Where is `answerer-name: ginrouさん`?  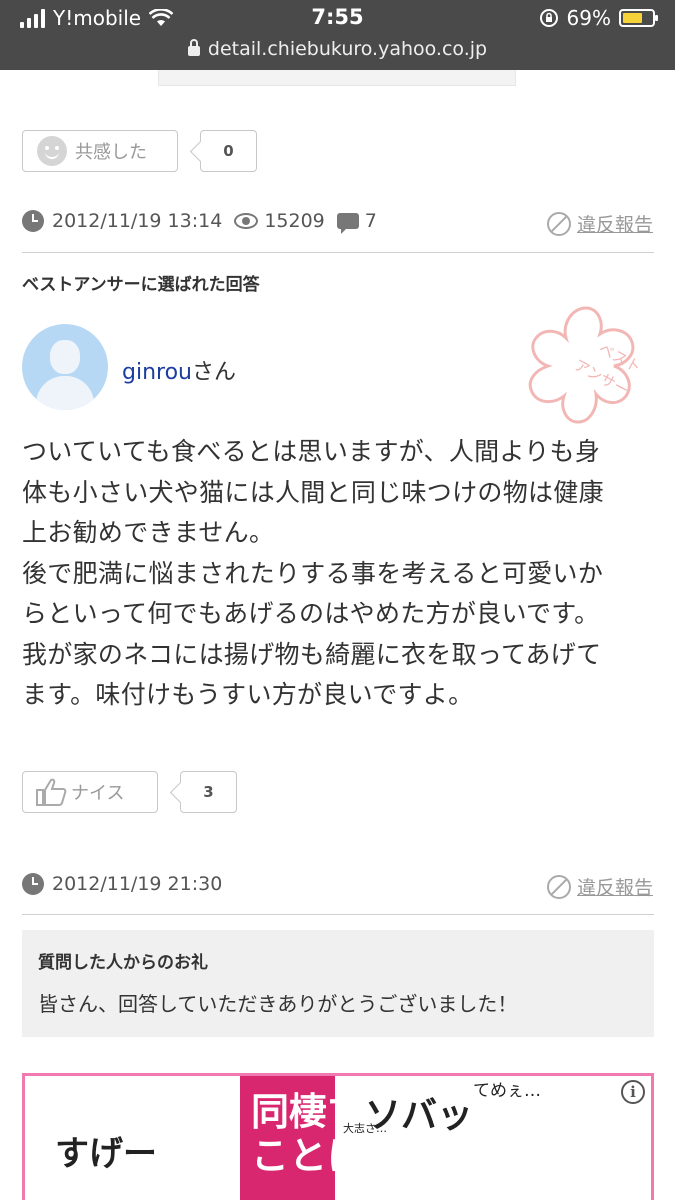 answerer-name: ginrouさん is located at coordinates (179, 370).